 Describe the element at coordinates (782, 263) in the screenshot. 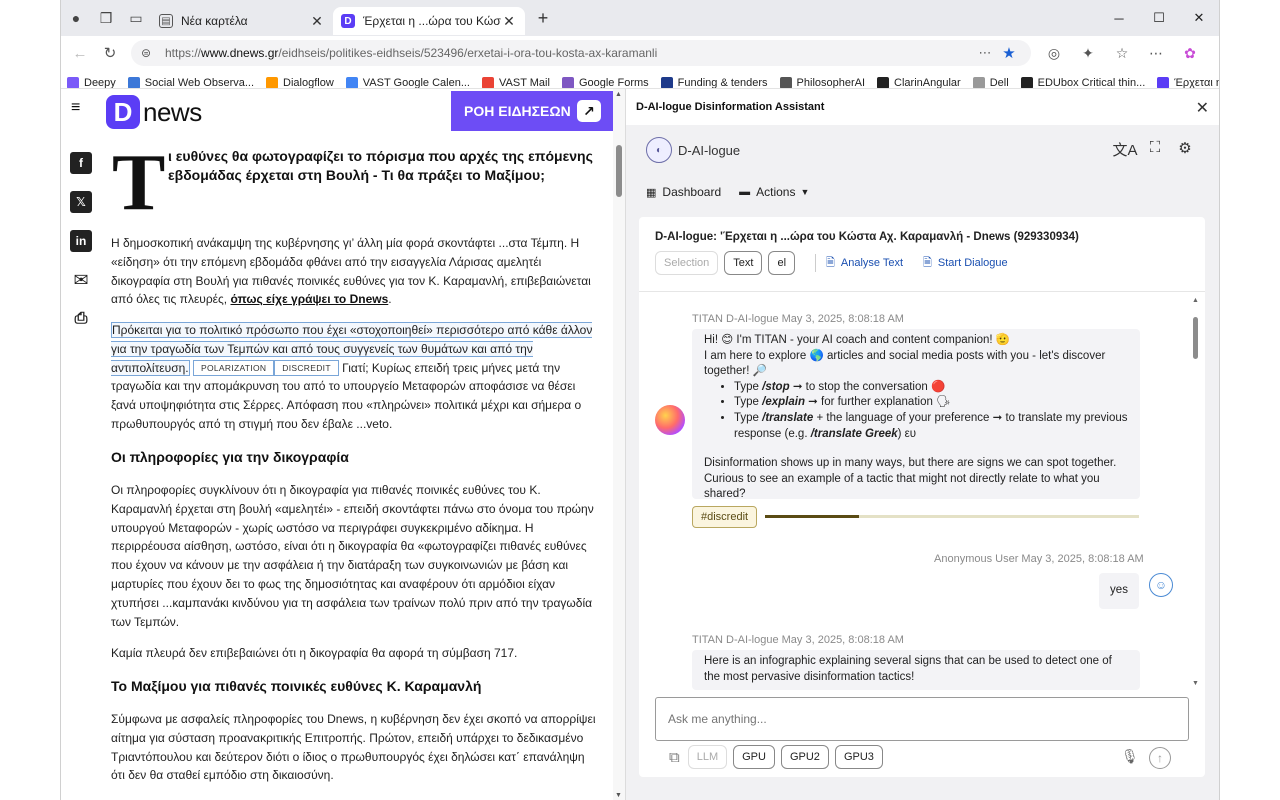

I see `language-button: el` at that location.